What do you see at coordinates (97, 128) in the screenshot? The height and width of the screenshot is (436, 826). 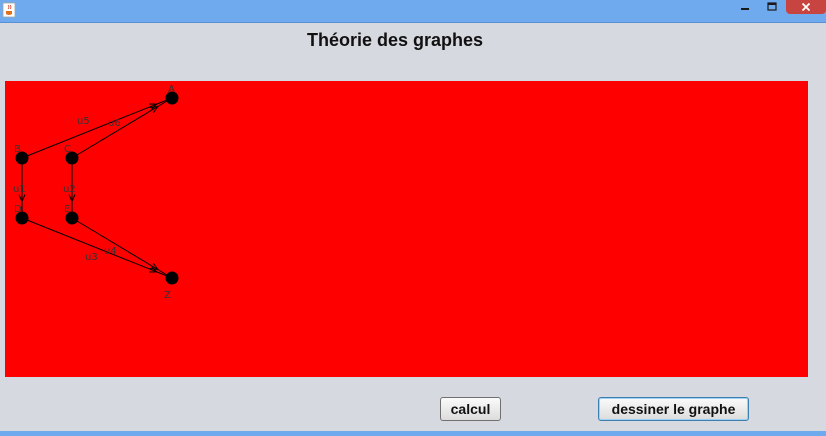 I see `graph-edge-u5` at bounding box center [97, 128].